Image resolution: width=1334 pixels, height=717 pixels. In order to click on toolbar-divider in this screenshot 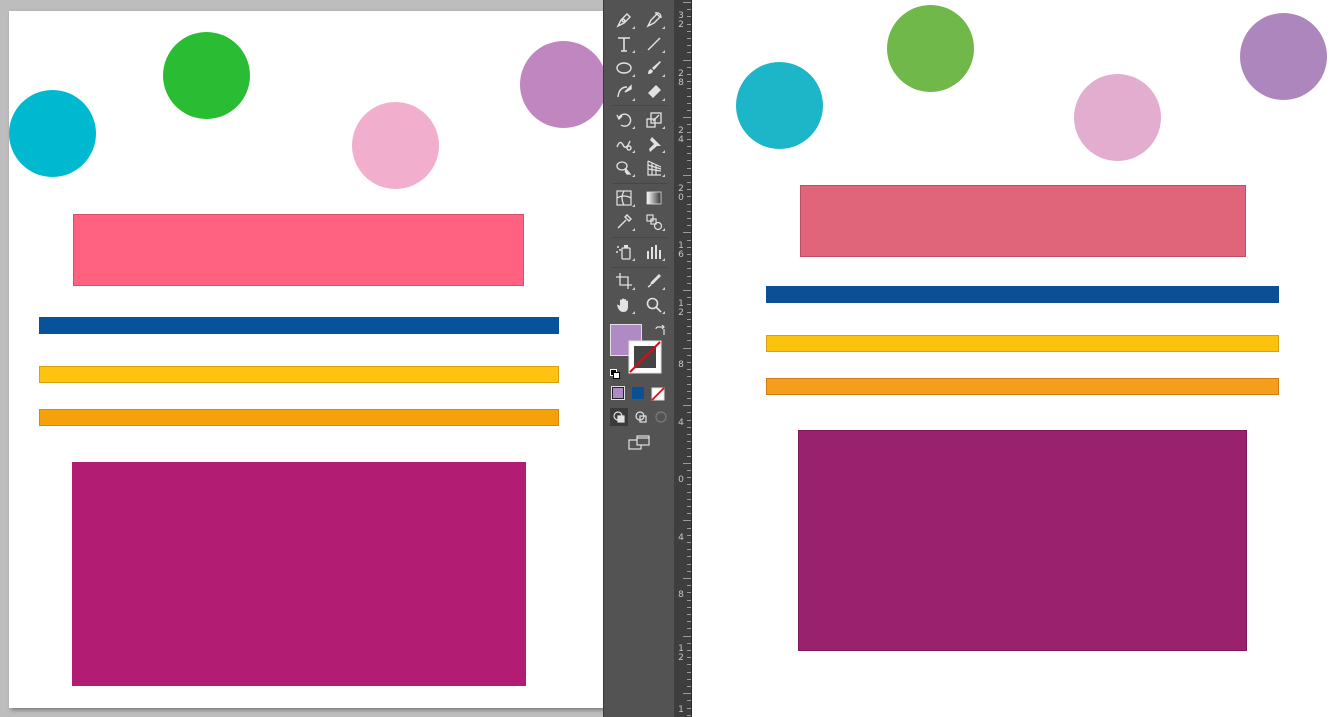, I will do `click(639, 237)`.